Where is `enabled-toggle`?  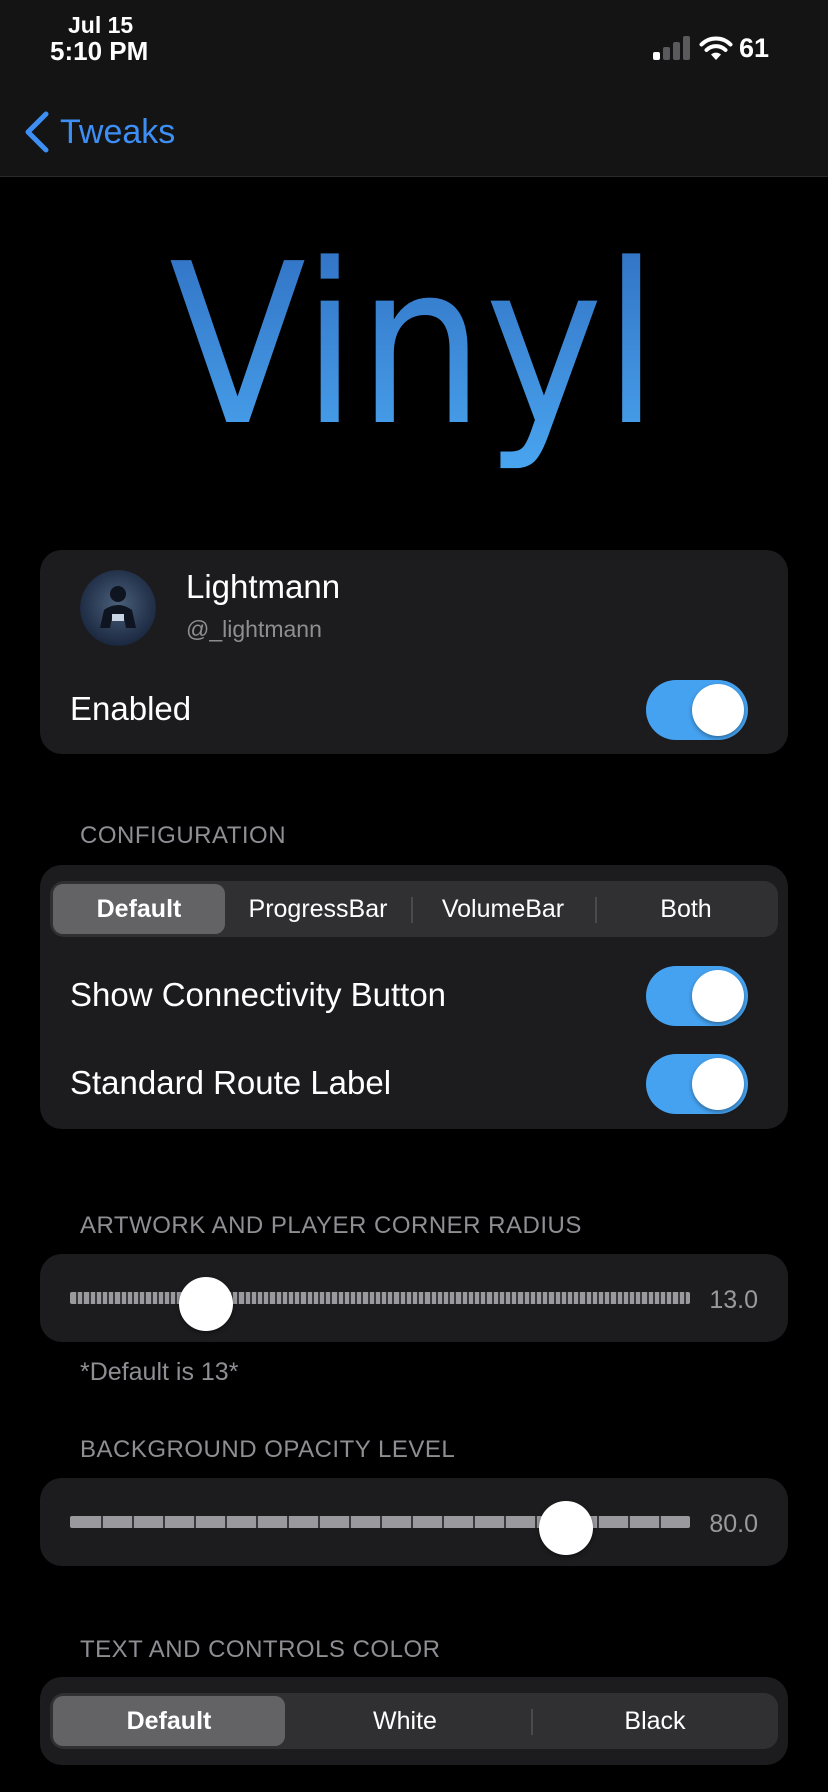 enabled-toggle is located at coordinates (697, 710).